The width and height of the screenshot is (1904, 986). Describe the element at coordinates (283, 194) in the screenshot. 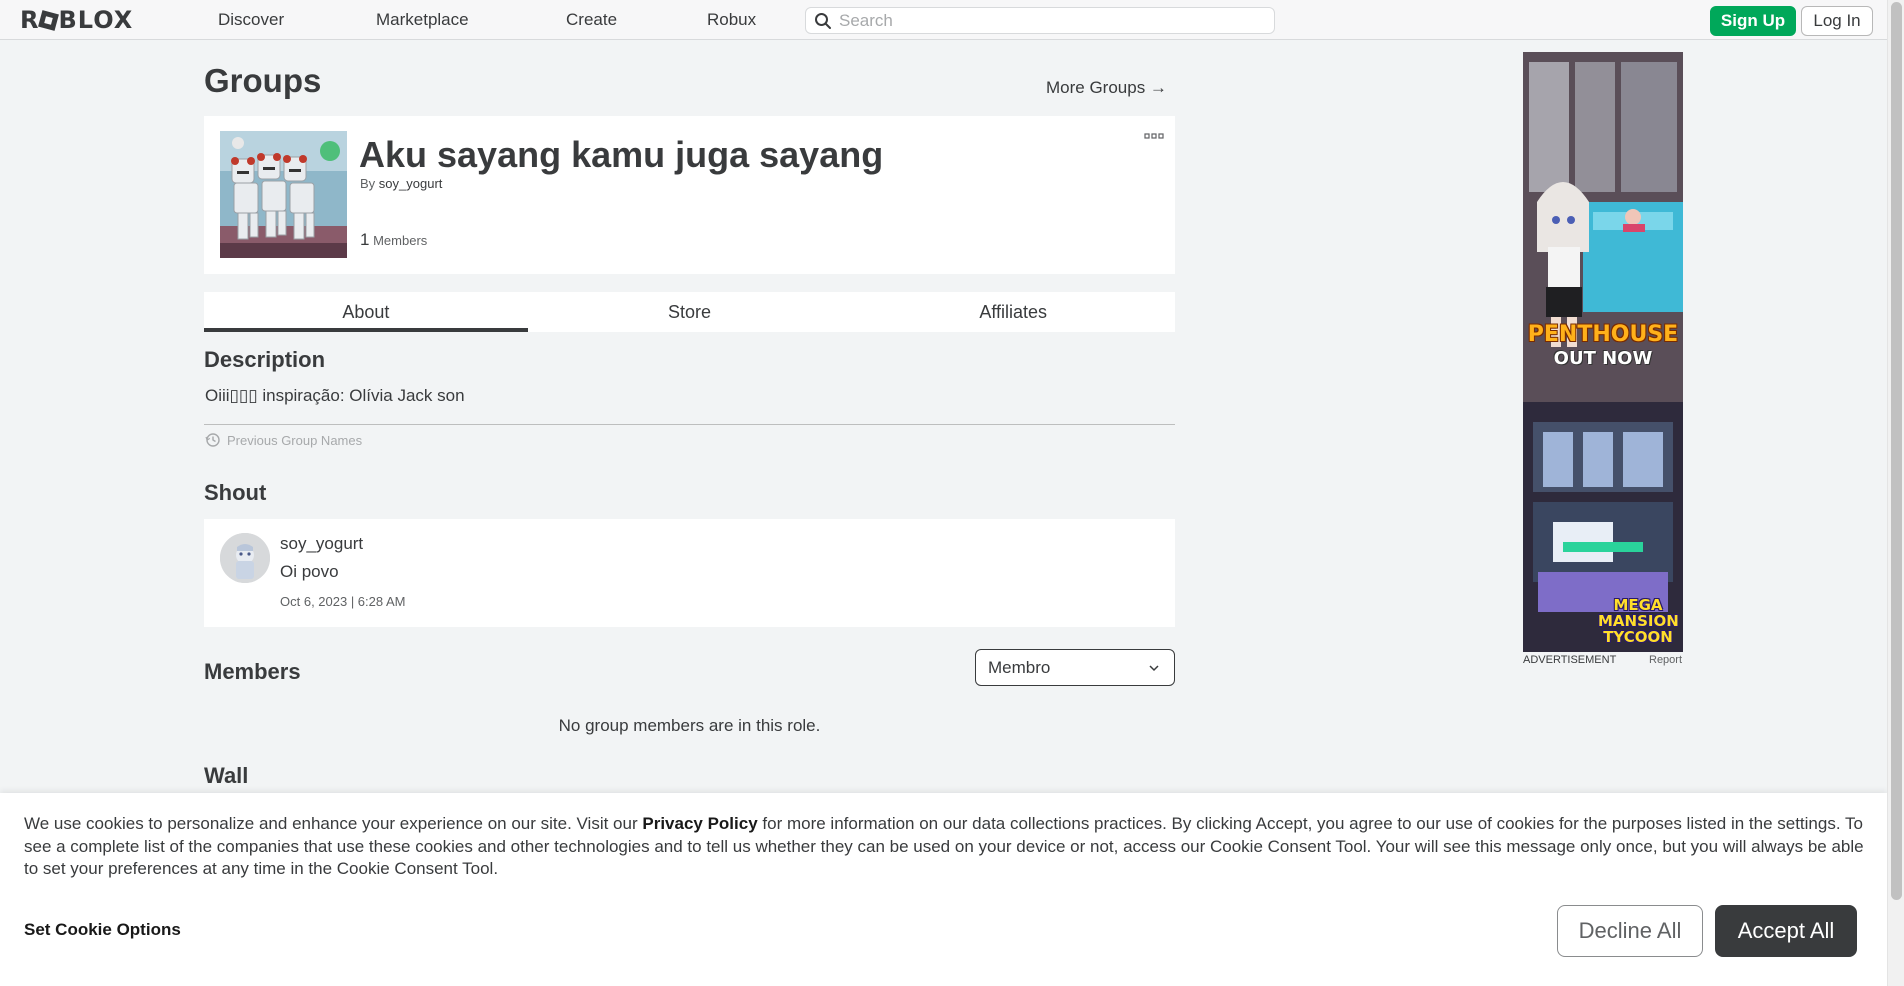

I see `group-emblem-image` at that location.